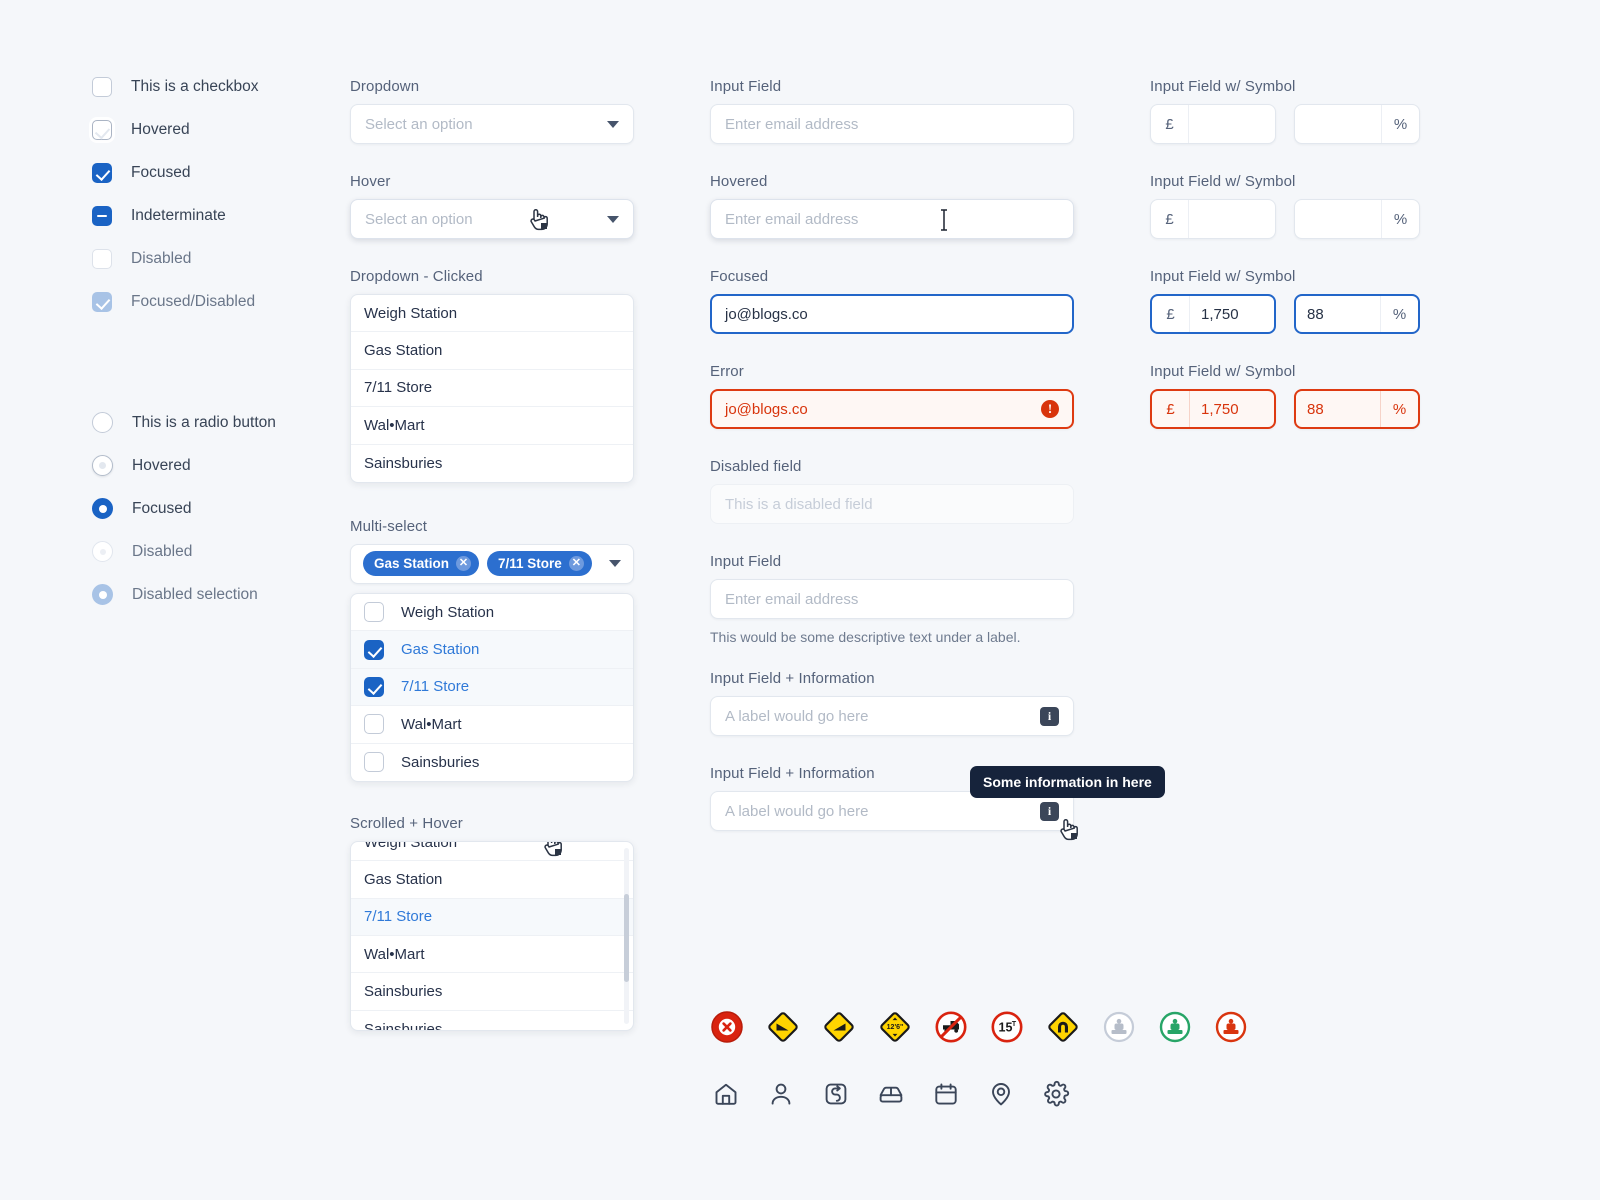  I want to click on dropdown-basic: Select an option, so click(492, 124).